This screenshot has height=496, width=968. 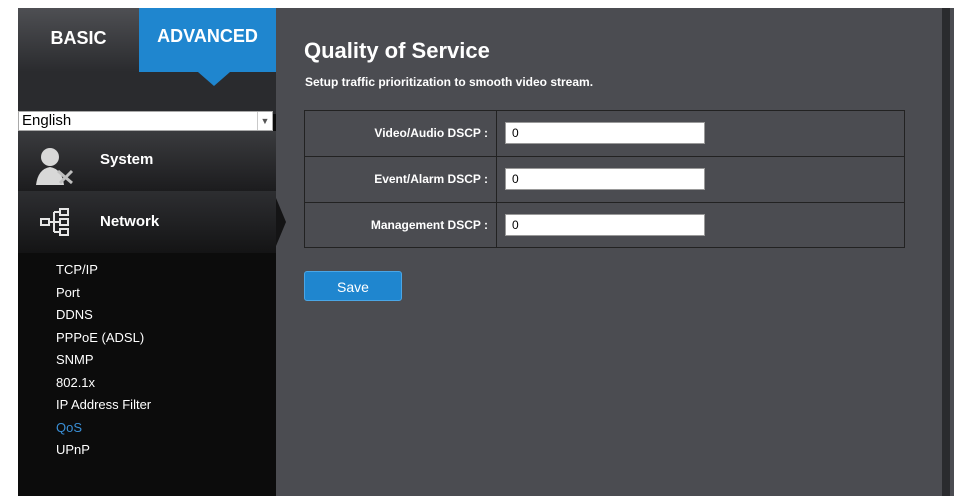 I want to click on nav-network-label: Network, so click(x=130, y=221).